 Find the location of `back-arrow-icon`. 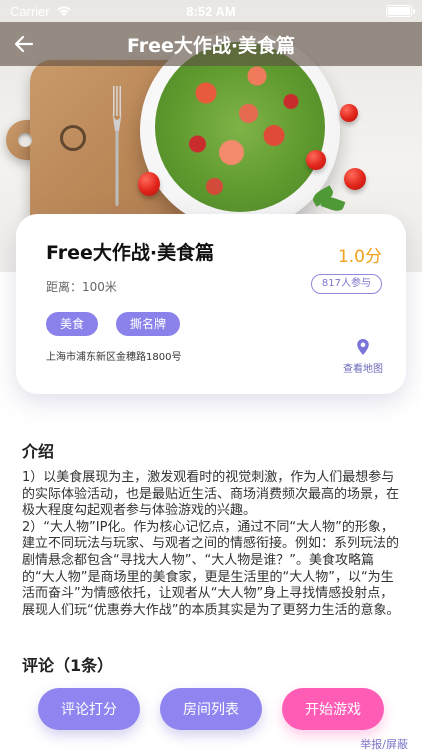

back-arrow-icon is located at coordinates (24, 44).